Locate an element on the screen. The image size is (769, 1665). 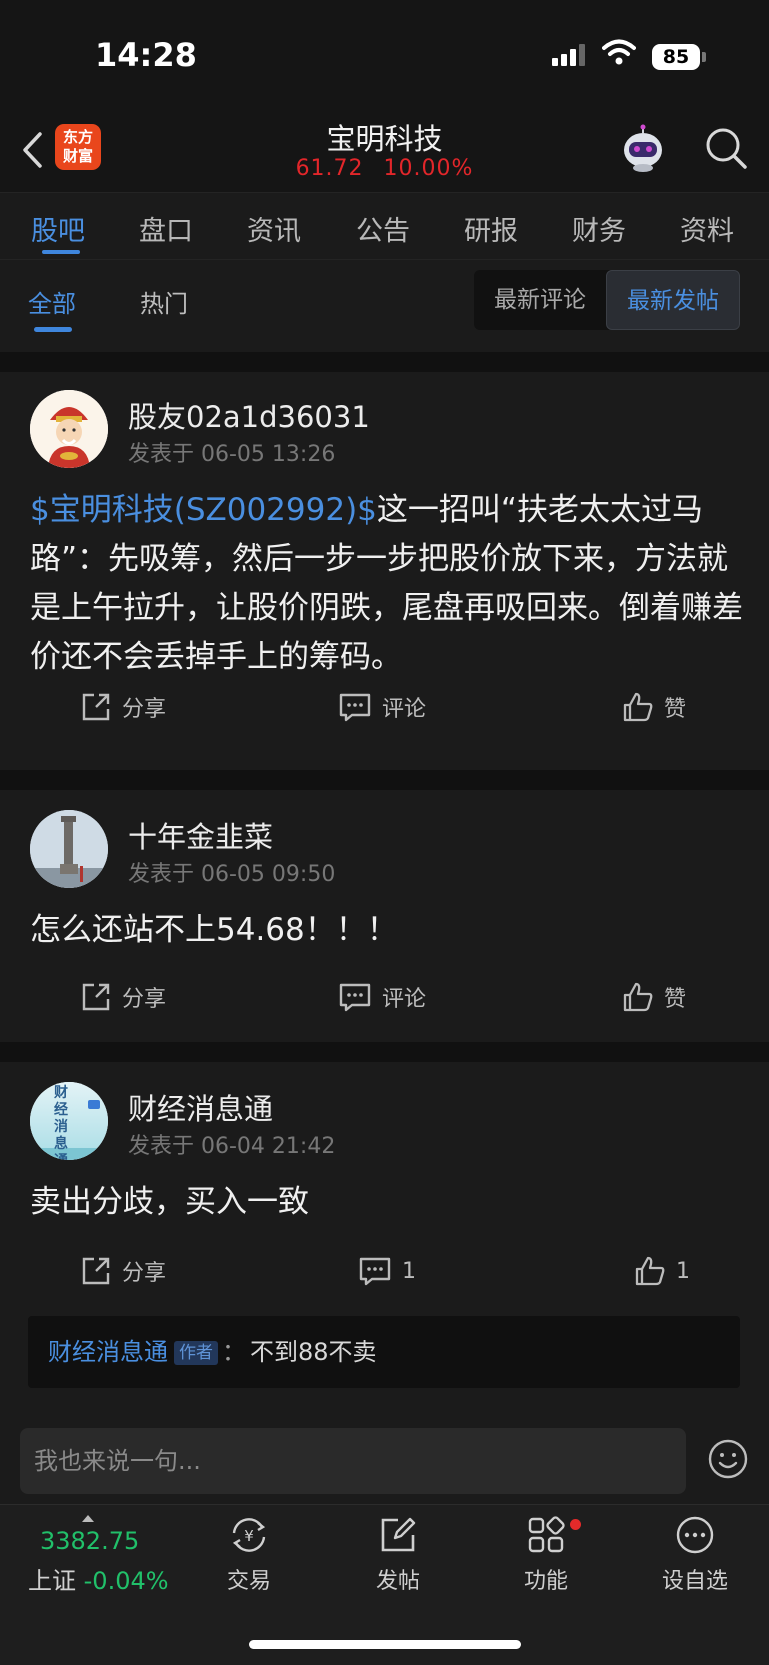
home-indicator is located at coordinates (385, 1644).